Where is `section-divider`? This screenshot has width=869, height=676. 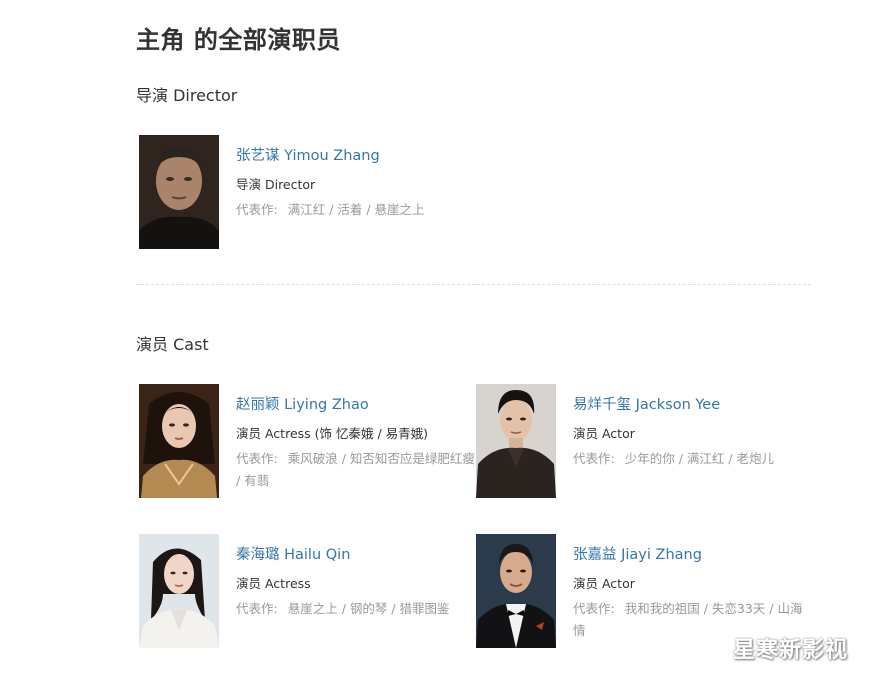
section-divider is located at coordinates (473, 284).